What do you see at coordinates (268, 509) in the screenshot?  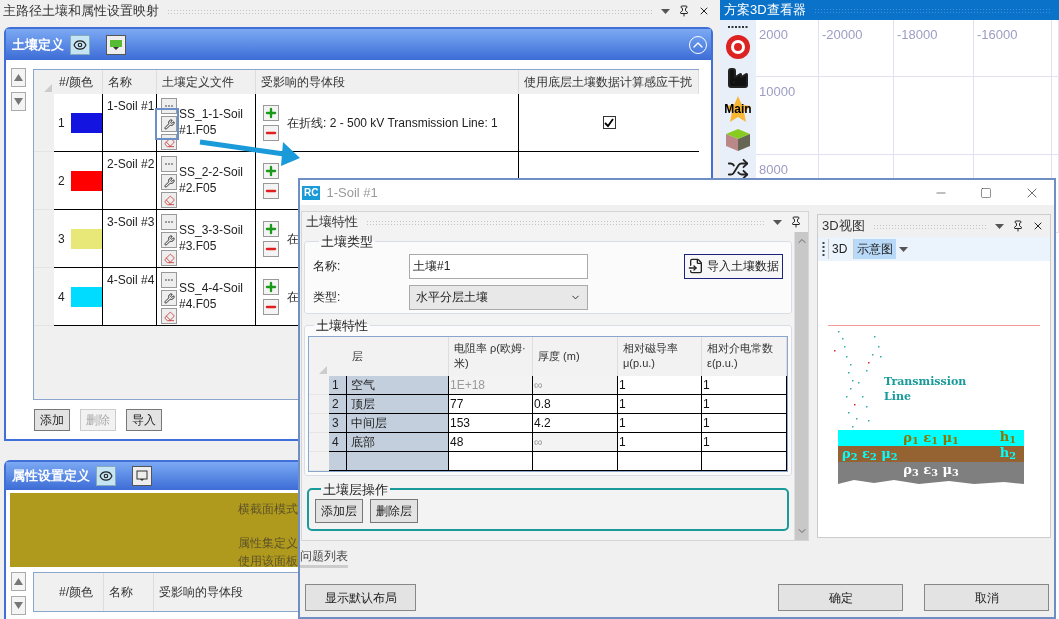 I see `banner-text: 横截面模式` at bounding box center [268, 509].